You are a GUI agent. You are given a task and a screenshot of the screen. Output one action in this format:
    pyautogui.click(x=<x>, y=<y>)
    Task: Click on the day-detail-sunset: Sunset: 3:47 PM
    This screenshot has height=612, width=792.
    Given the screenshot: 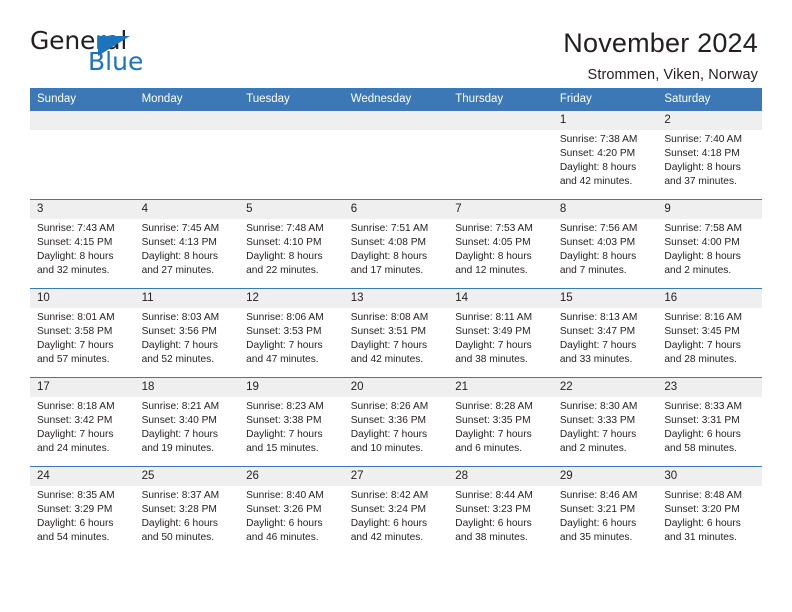 What is the action you would take?
    pyautogui.click(x=597, y=332)
    